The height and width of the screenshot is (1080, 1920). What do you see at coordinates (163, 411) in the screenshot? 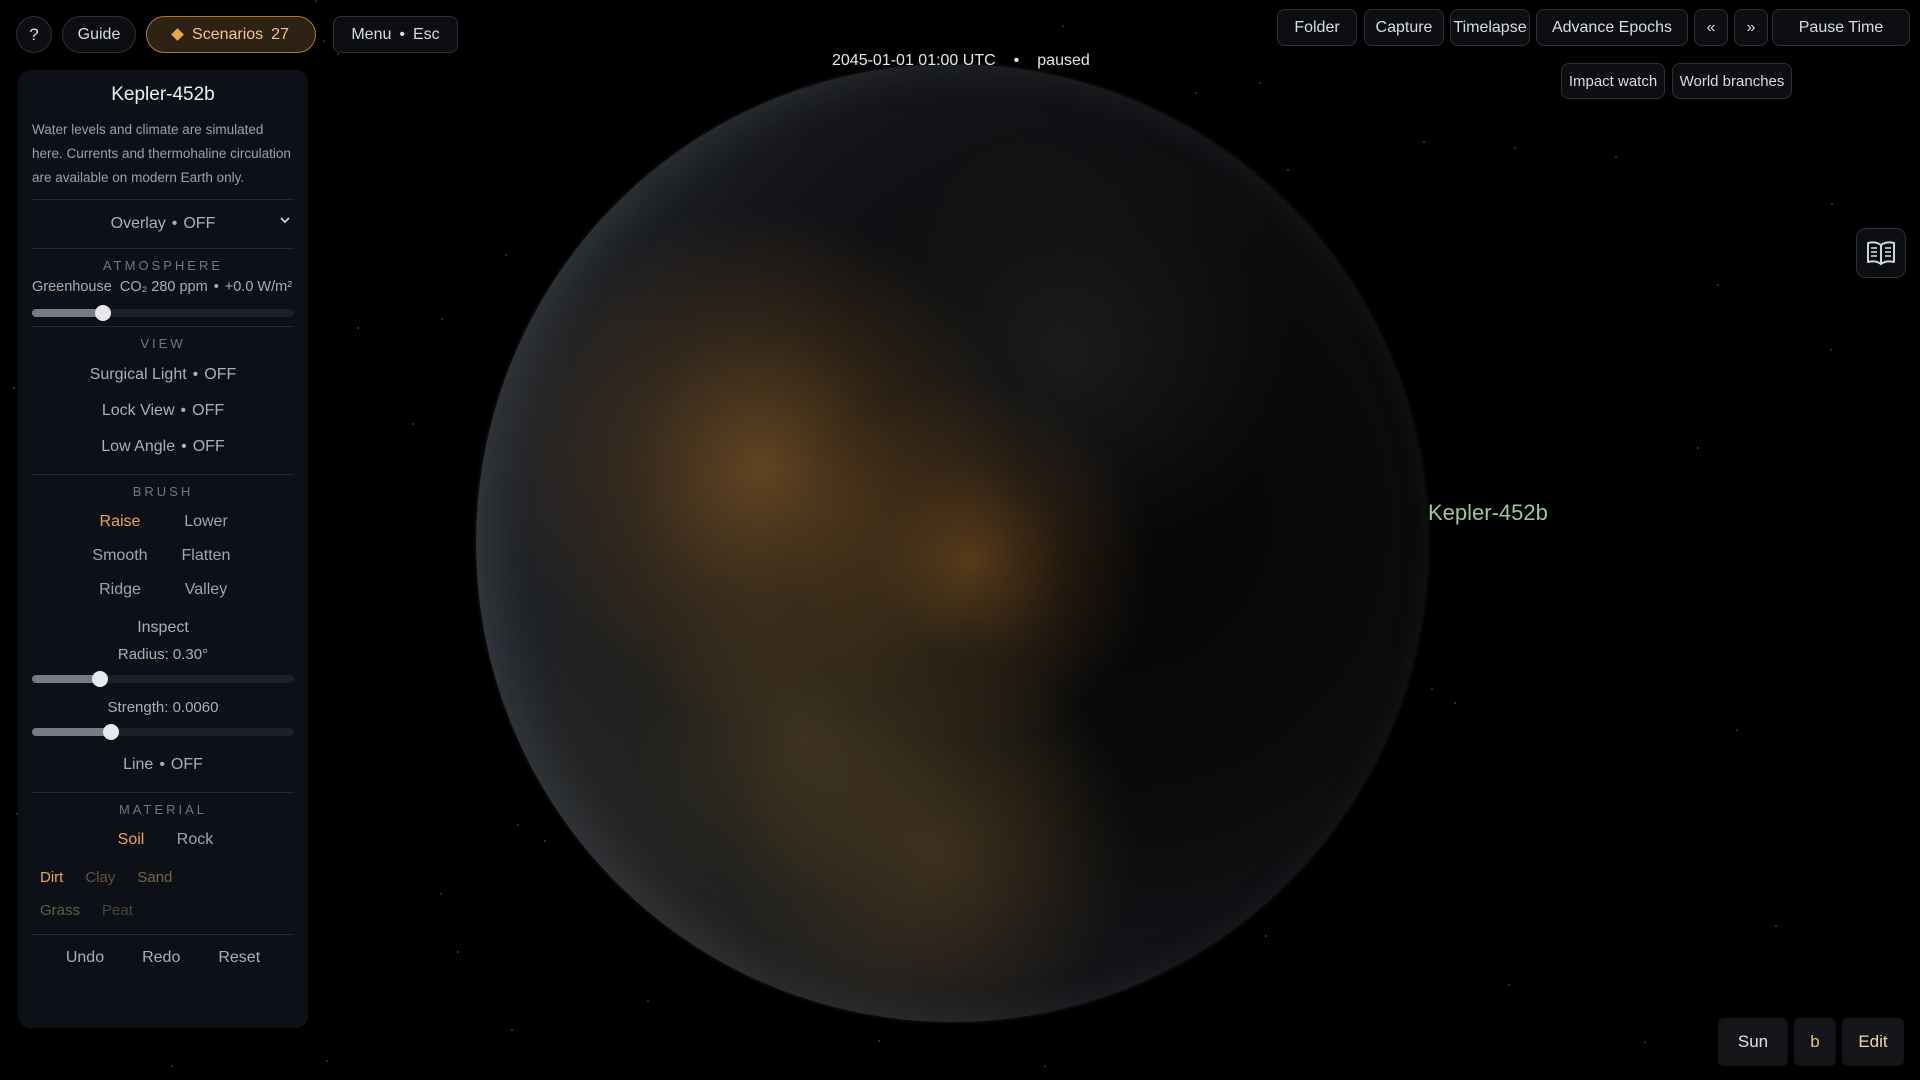
I see `lock-view-toggle: Lock View • OFF` at bounding box center [163, 411].